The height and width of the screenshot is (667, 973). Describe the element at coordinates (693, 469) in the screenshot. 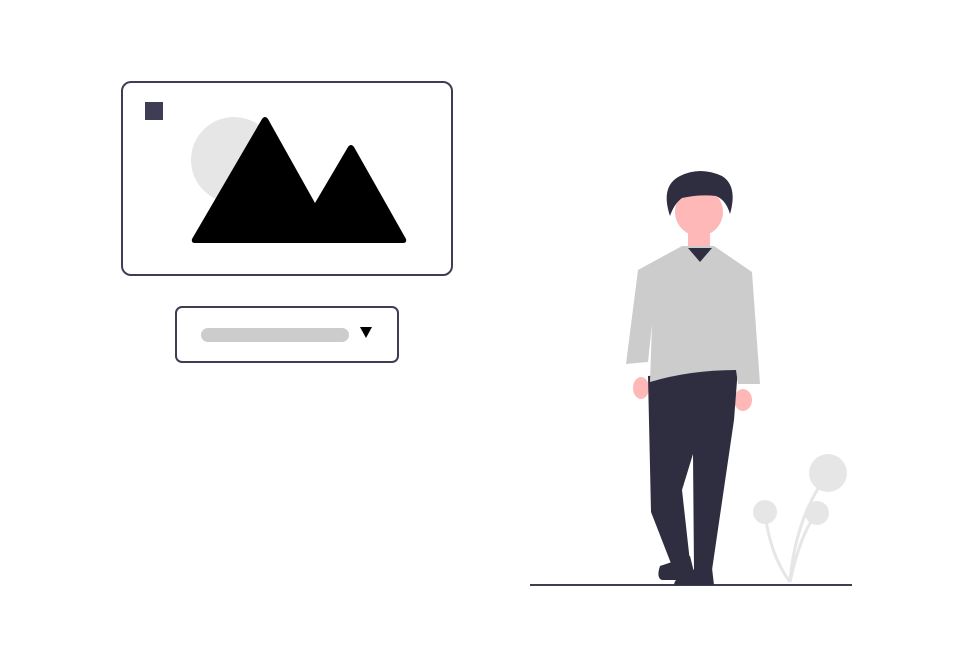

I see `pants` at that location.